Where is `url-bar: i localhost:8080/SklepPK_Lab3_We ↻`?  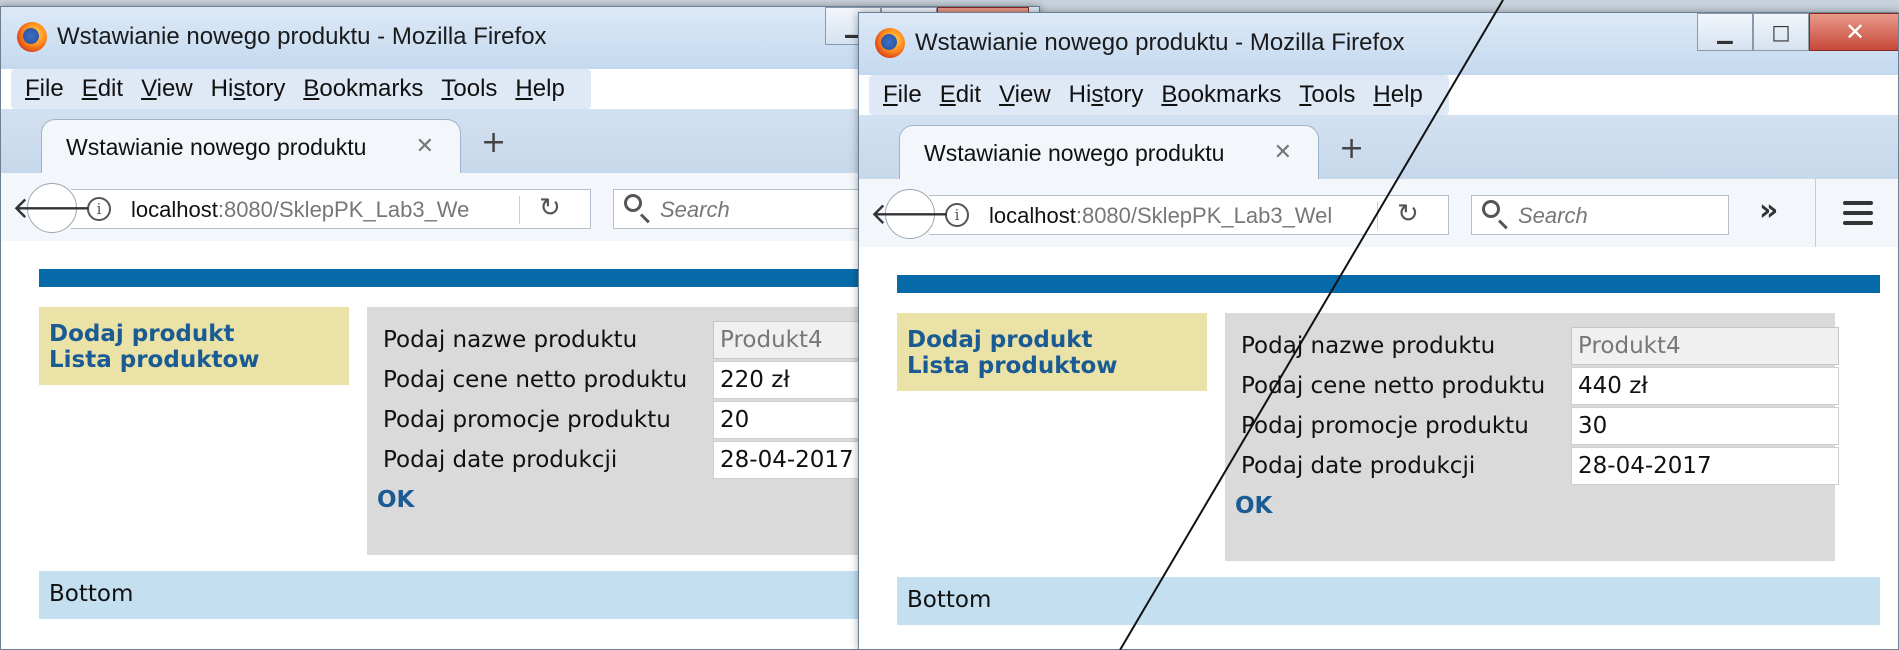
url-bar: i localhost:8080/SklepPK_Lab3_We ↻ is located at coordinates (331, 209).